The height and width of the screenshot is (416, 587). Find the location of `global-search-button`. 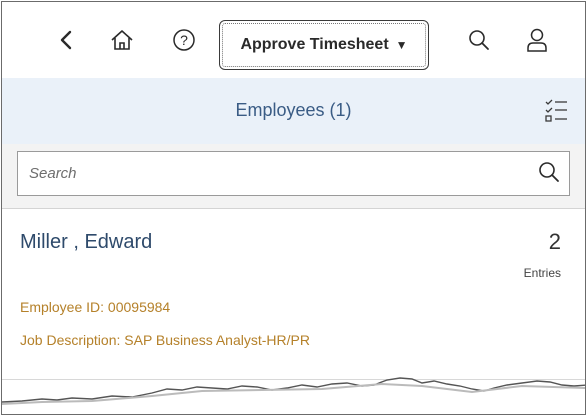

global-search-button is located at coordinates (479, 40).